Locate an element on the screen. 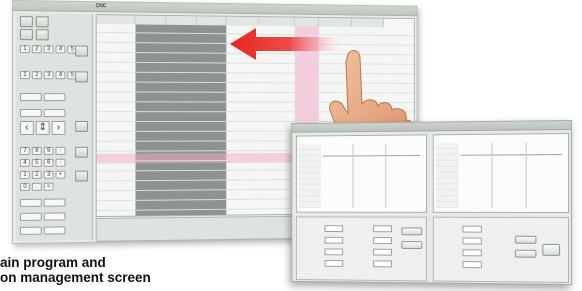 The image size is (582, 291). program-icon is located at coordinates (42, 35).